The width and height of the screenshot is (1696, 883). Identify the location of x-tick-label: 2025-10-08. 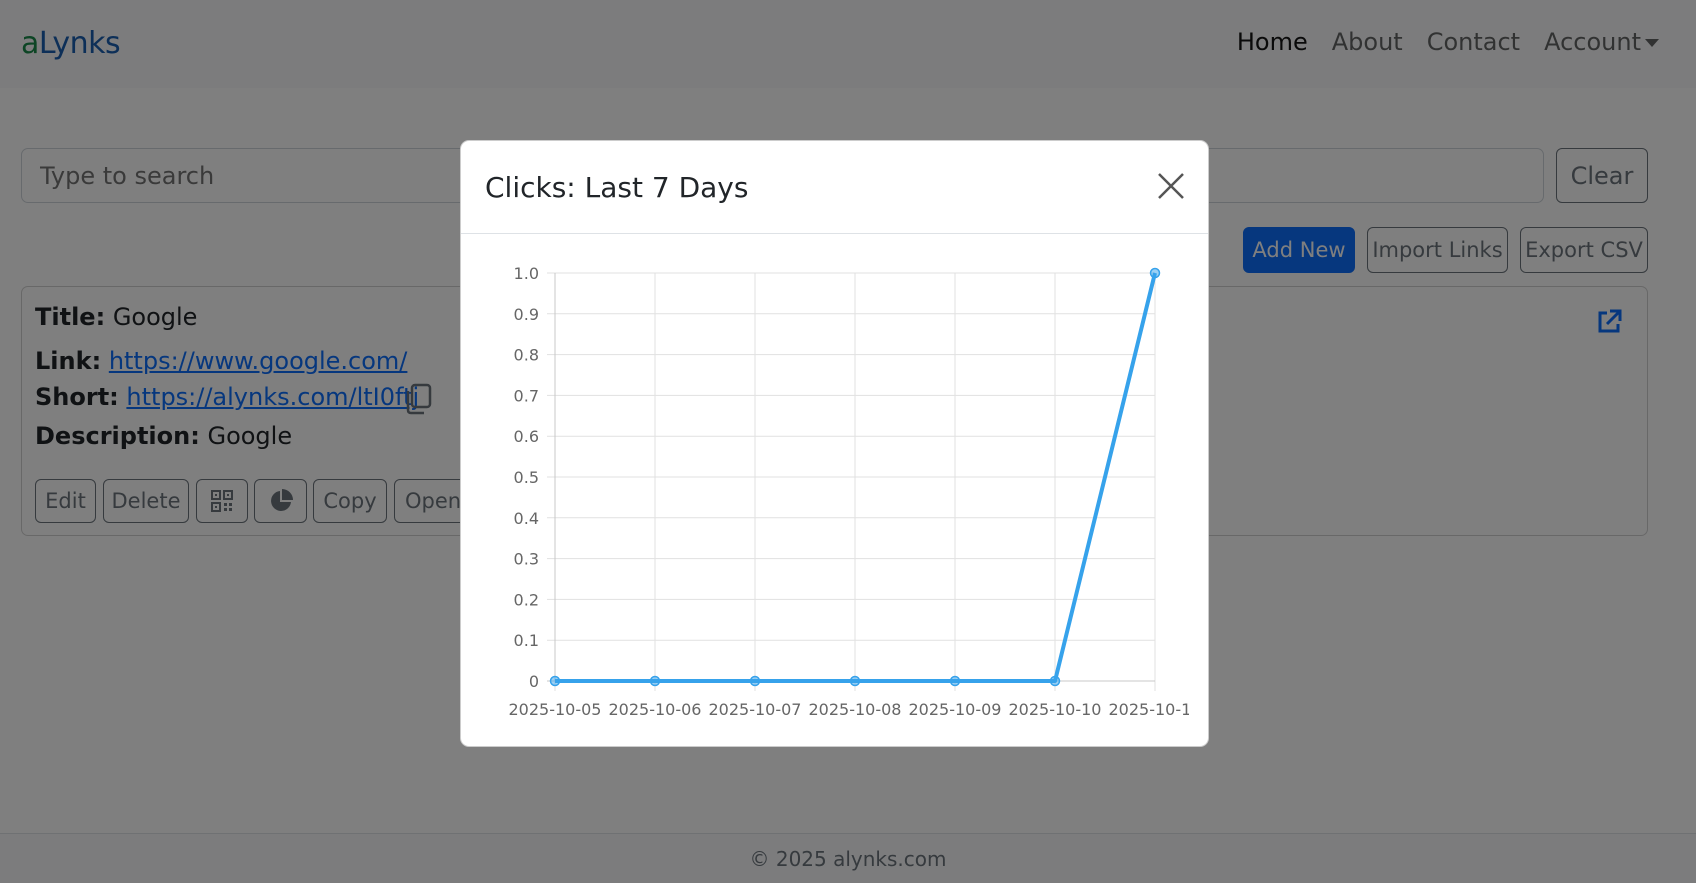
(855, 709).